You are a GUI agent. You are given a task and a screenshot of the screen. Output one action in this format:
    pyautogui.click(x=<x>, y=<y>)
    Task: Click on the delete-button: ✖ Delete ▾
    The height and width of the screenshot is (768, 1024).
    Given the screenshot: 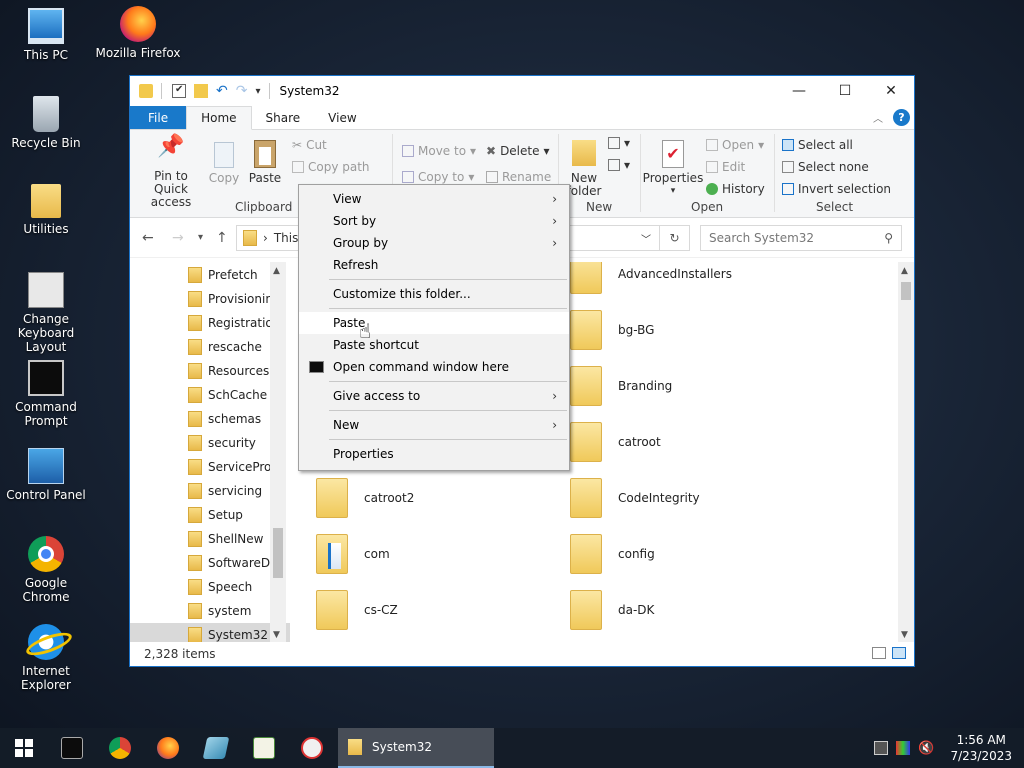 What is the action you would take?
    pyautogui.click(x=518, y=151)
    